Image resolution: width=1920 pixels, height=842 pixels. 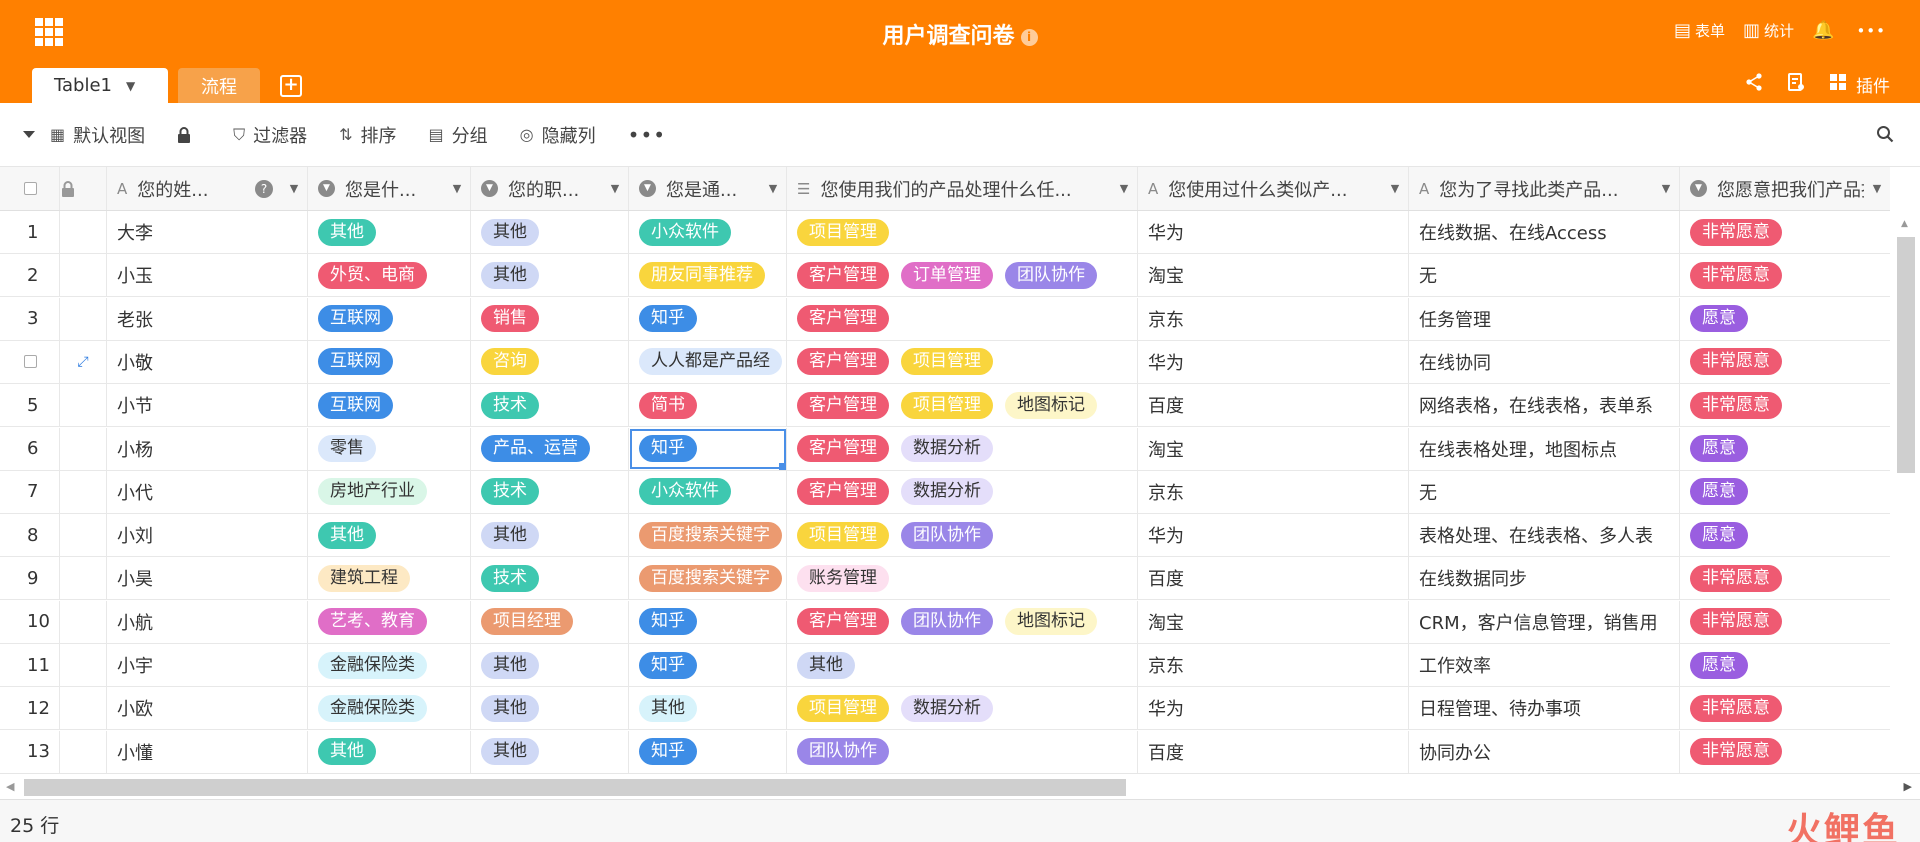 What do you see at coordinates (458, 135) in the screenshot?
I see `group-button: ▤ 分组` at bounding box center [458, 135].